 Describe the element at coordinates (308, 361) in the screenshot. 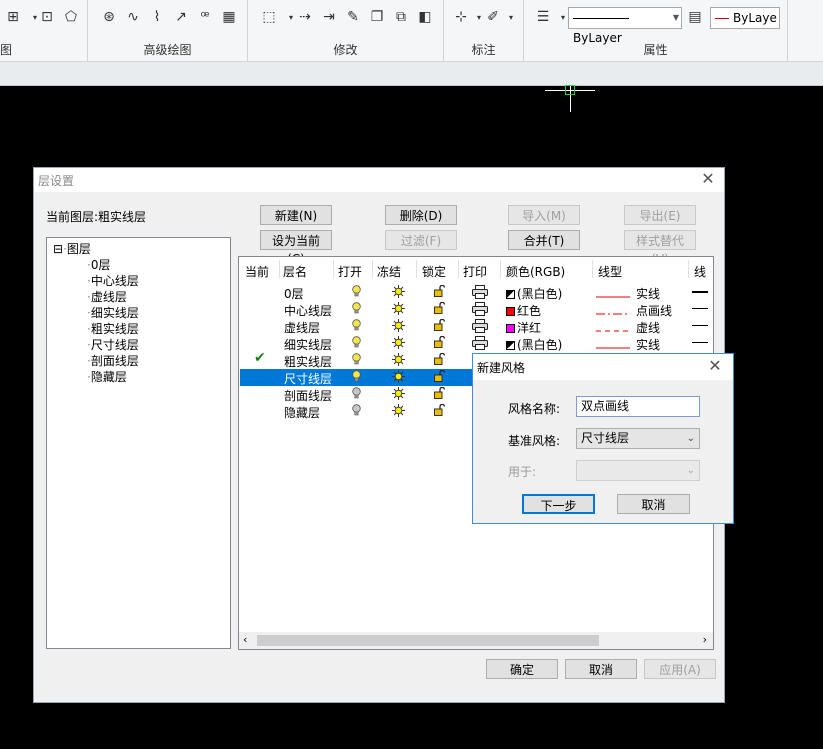

I see `layer-name-cell: 粗实线层` at that location.